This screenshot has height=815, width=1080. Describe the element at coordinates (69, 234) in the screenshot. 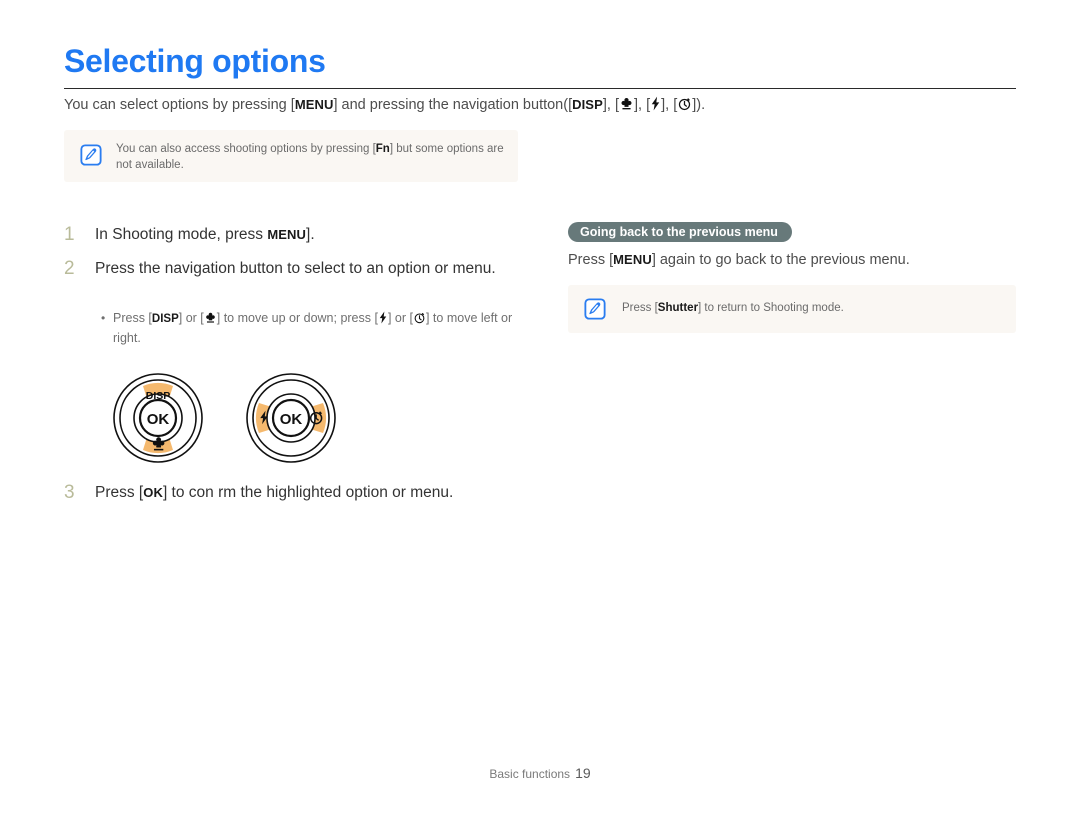

I see `step-1-number: 1` at that location.